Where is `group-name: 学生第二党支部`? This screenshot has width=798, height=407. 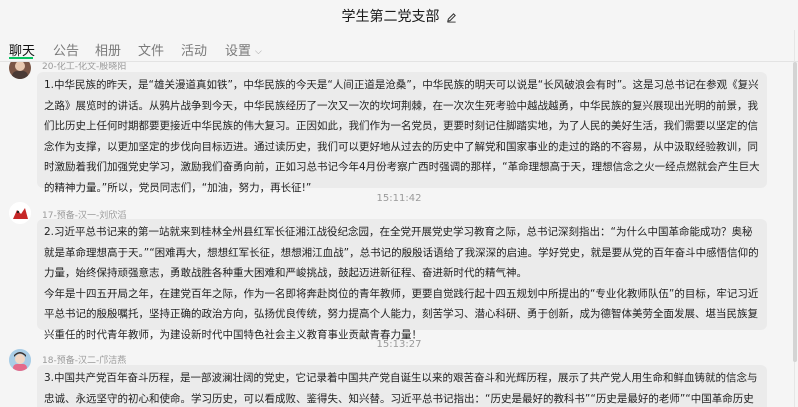 group-name: 学生第二党支部 is located at coordinates (390, 17).